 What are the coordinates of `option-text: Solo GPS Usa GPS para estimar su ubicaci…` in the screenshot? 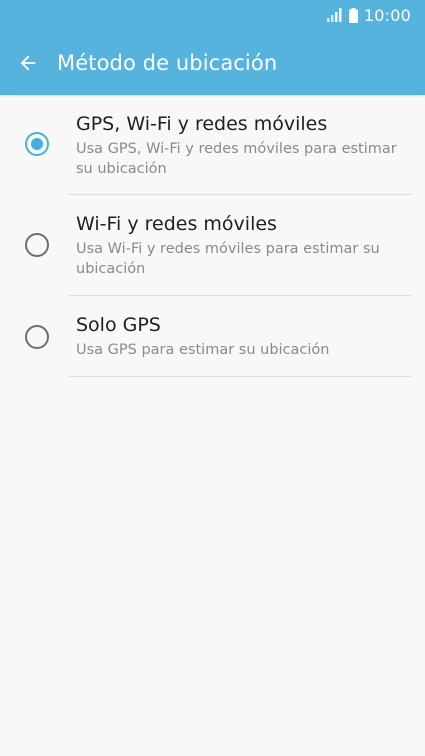 It's located at (240, 336).